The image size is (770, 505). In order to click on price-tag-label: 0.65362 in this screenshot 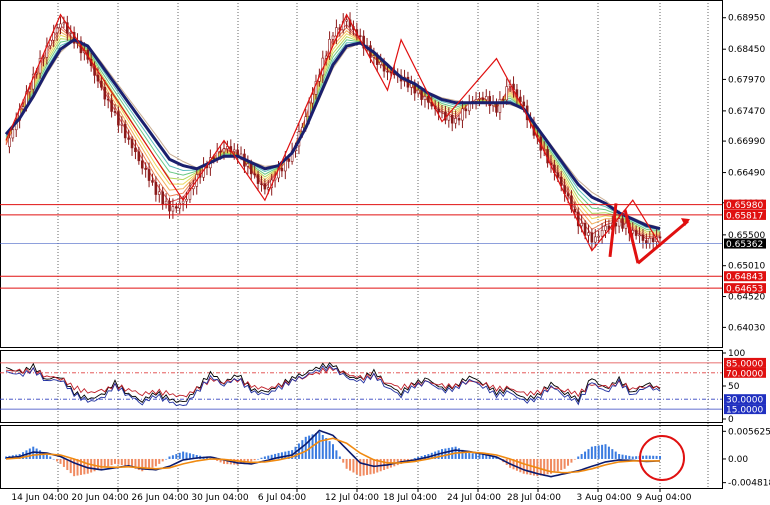, I will do `click(744, 245)`.